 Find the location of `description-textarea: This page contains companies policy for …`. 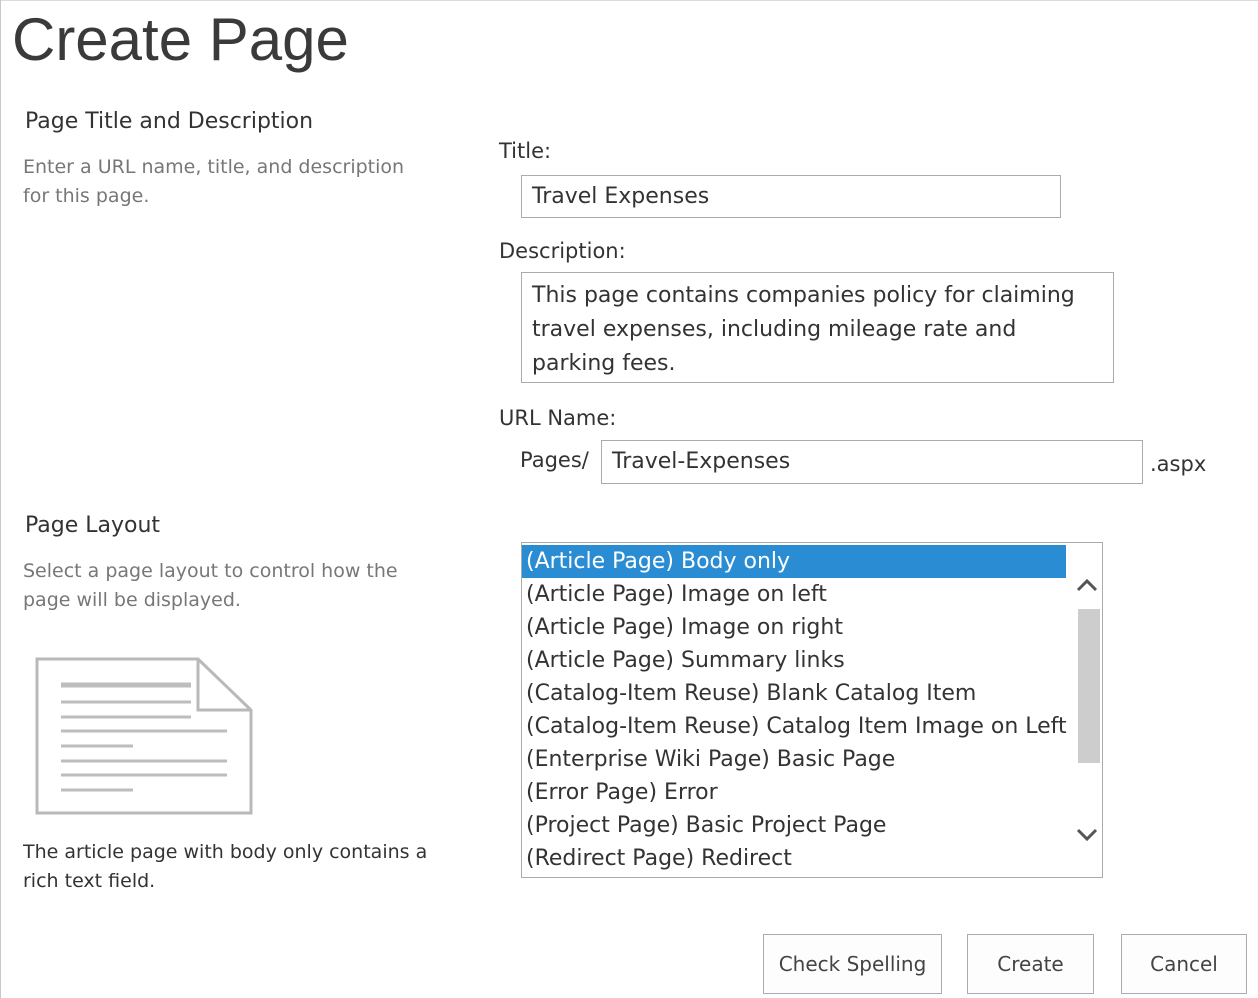

description-textarea: This page contains companies policy for … is located at coordinates (817, 327).